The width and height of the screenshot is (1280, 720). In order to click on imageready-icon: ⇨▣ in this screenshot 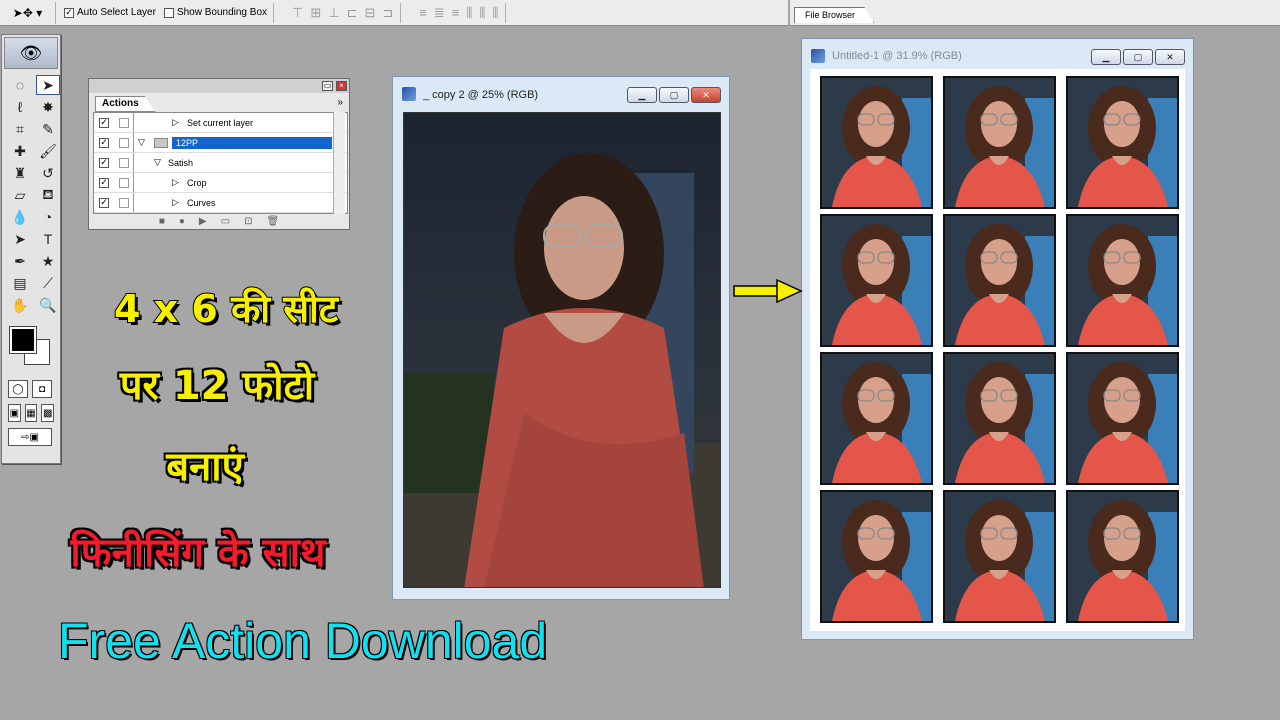, I will do `click(30, 437)`.